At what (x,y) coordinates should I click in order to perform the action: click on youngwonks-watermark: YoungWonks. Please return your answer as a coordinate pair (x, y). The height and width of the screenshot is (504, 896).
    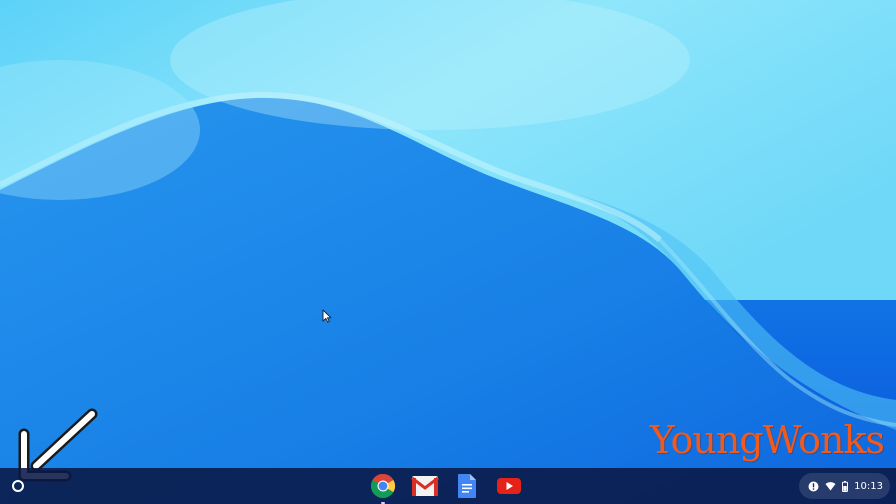
    Looking at the image, I should click on (767, 440).